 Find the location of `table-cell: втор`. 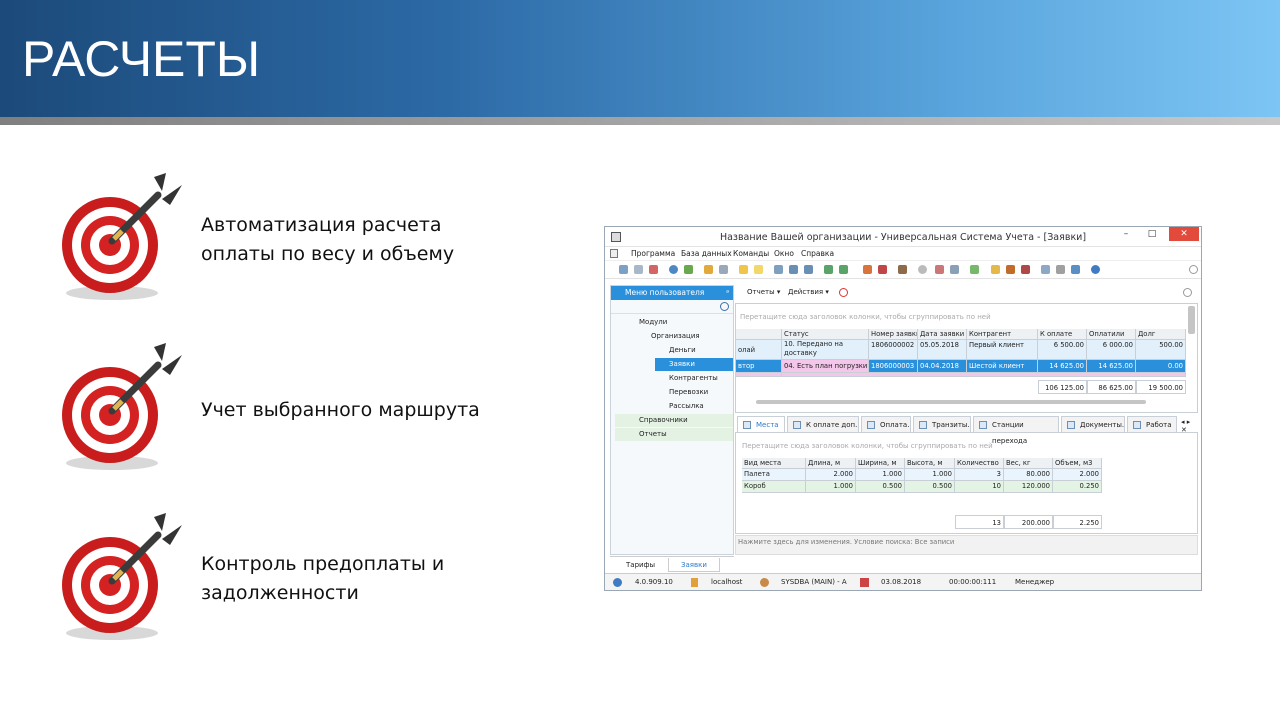

table-cell: втор is located at coordinates (759, 366).